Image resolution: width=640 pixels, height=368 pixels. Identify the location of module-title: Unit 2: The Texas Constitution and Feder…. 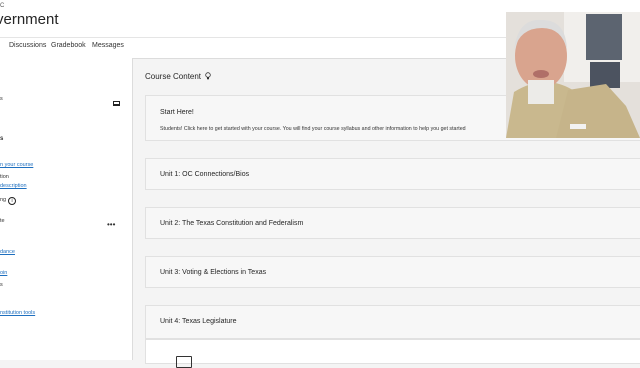
(232, 223).